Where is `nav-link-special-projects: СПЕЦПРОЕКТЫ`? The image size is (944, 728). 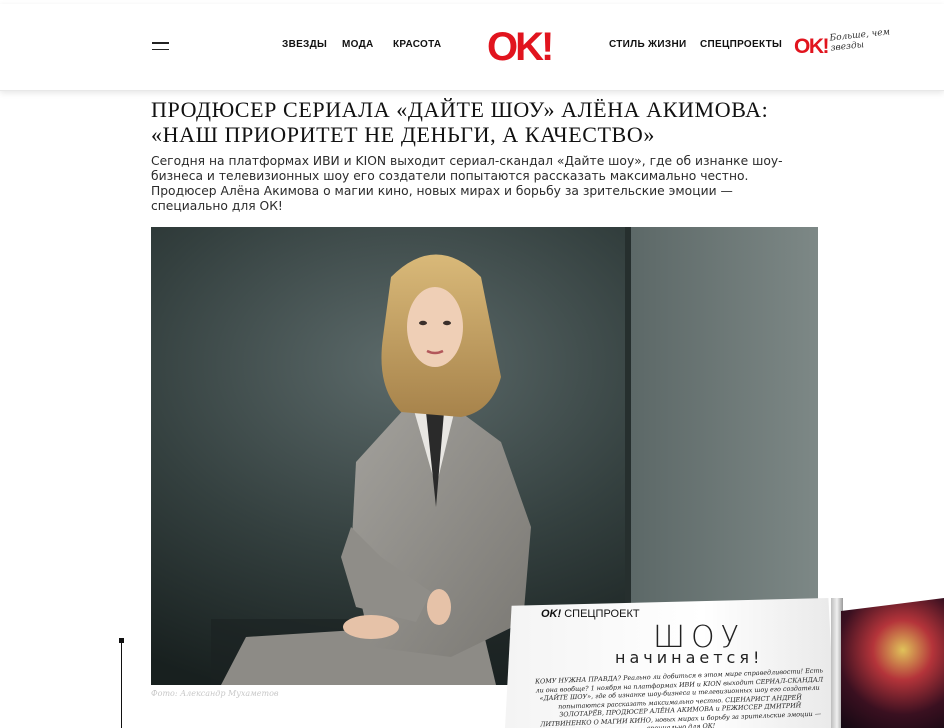
nav-link-special-projects: СПЕЦПРОЕКТЫ is located at coordinates (741, 44).